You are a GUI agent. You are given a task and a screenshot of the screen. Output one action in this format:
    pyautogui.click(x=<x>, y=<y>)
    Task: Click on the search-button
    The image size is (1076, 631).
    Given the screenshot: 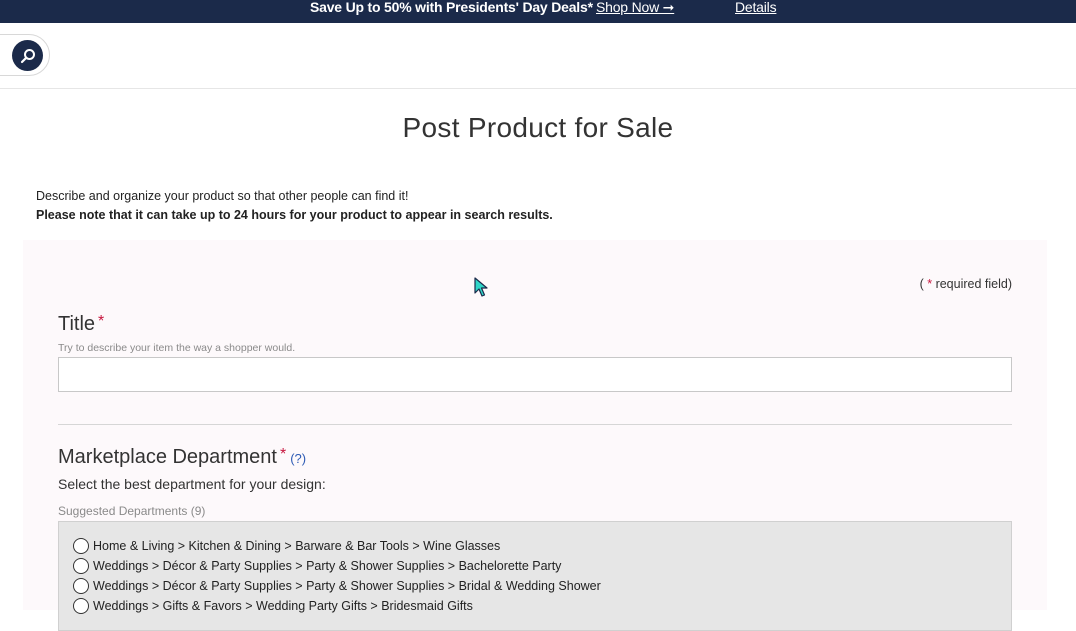 What is the action you would take?
    pyautogui.click(x=27, y=55)
    